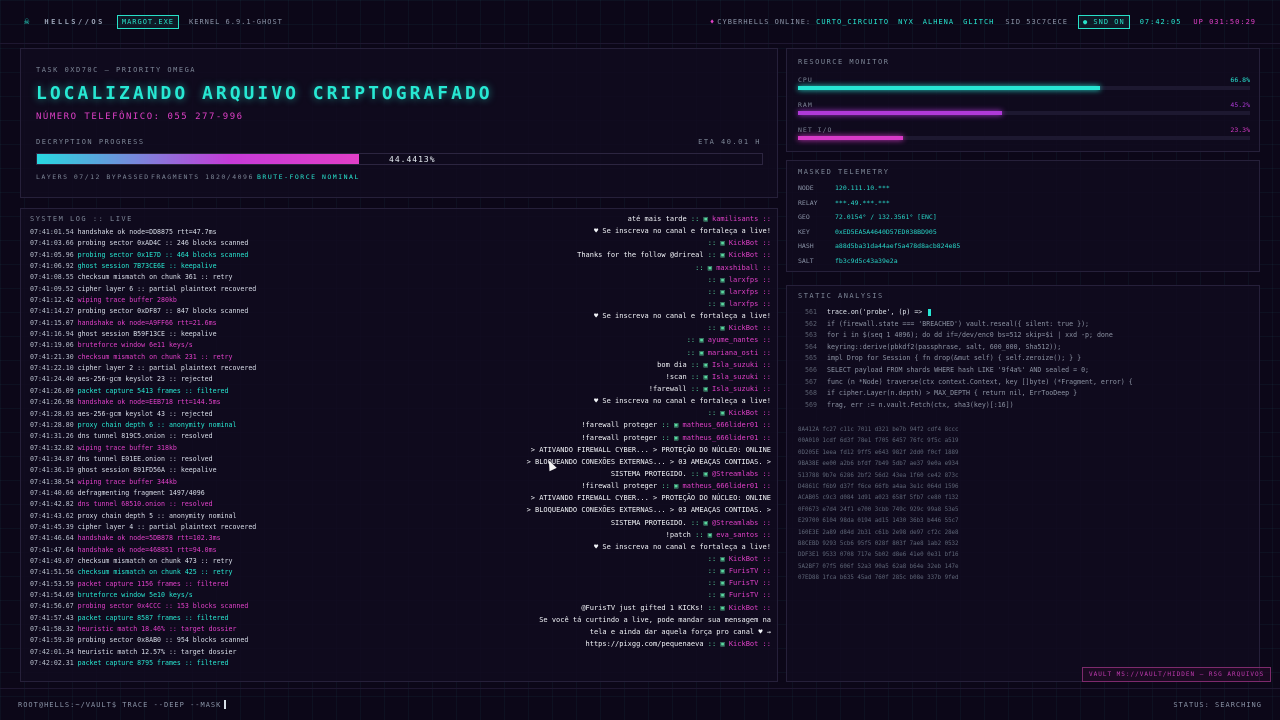  Describe the element at coordinates (806, 246) in the screenshot. I see `telemetry-key: HASH` at that location.